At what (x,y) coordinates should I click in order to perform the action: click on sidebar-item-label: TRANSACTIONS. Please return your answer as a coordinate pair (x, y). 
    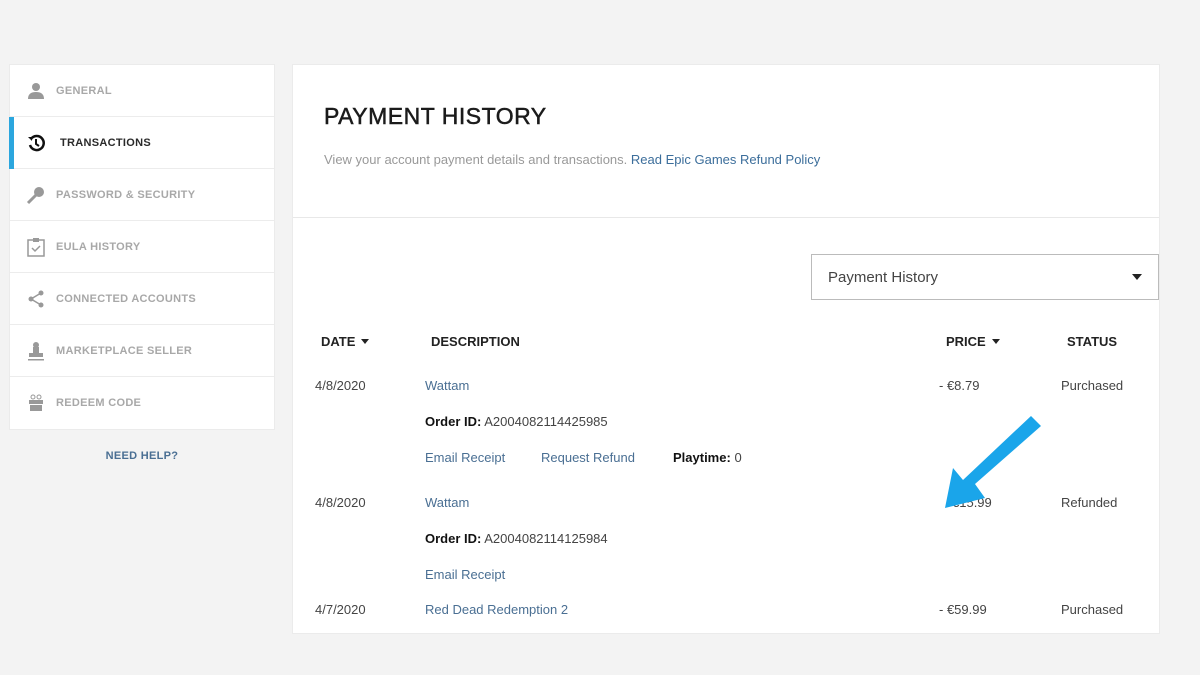
    Looking at the image, I should click on (105, 142).